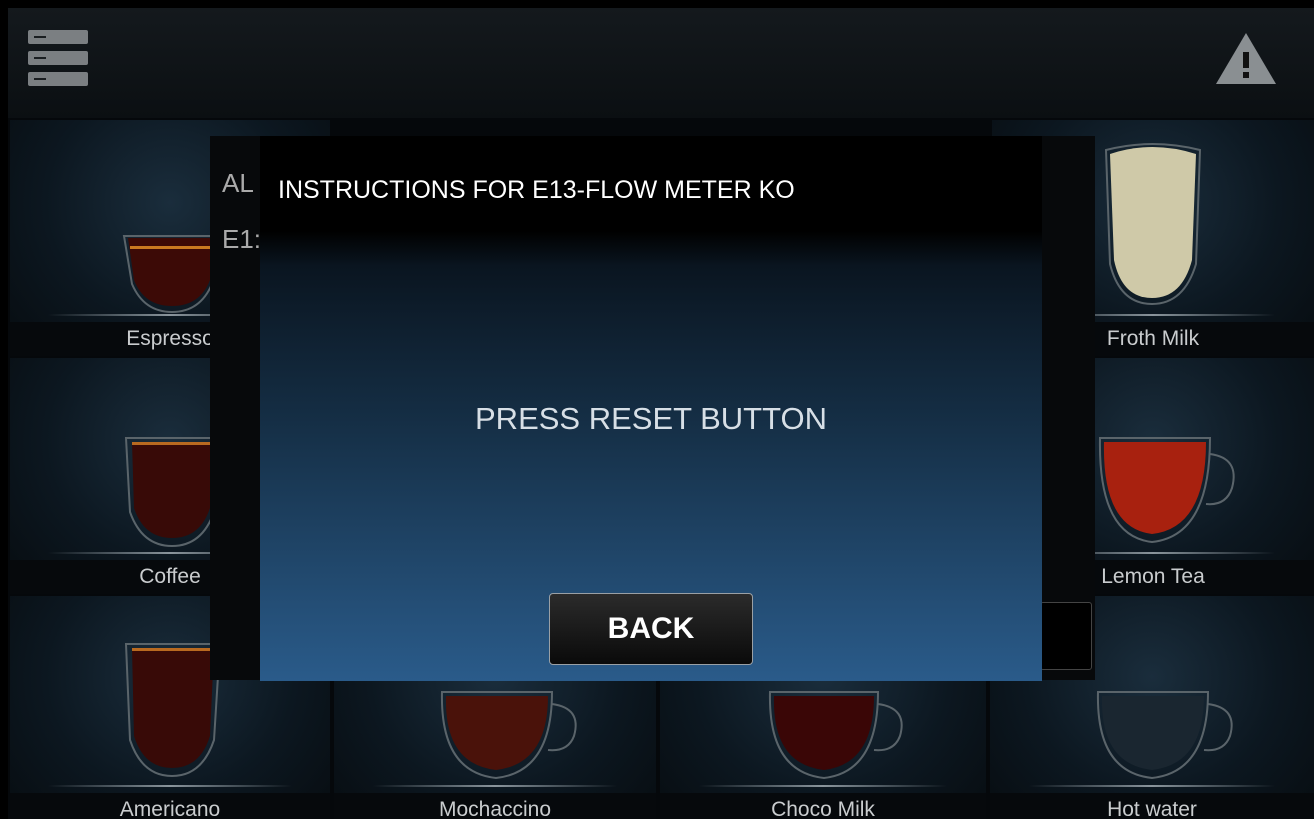 The image size is (1314, 819). What do you see at coordinates (536, 190) in the screenshot?
I see `modal-title: INSTRUCTIONS FOR E13-FLOW METER KO` at bounding box center [536, 190].